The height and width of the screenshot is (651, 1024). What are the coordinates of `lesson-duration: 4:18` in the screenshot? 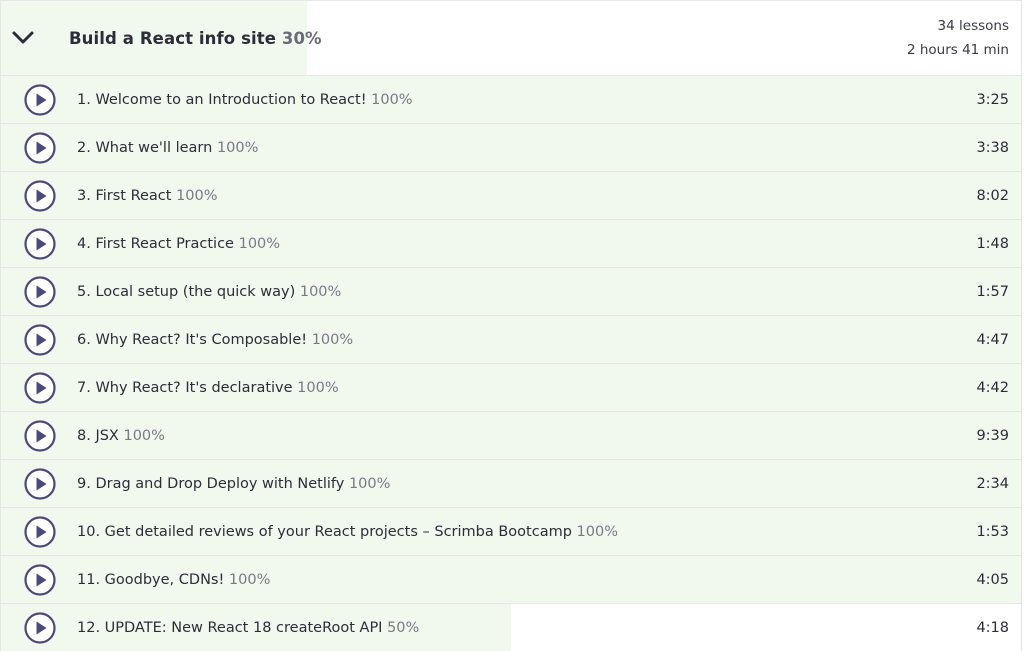 It's located at (992, 627).